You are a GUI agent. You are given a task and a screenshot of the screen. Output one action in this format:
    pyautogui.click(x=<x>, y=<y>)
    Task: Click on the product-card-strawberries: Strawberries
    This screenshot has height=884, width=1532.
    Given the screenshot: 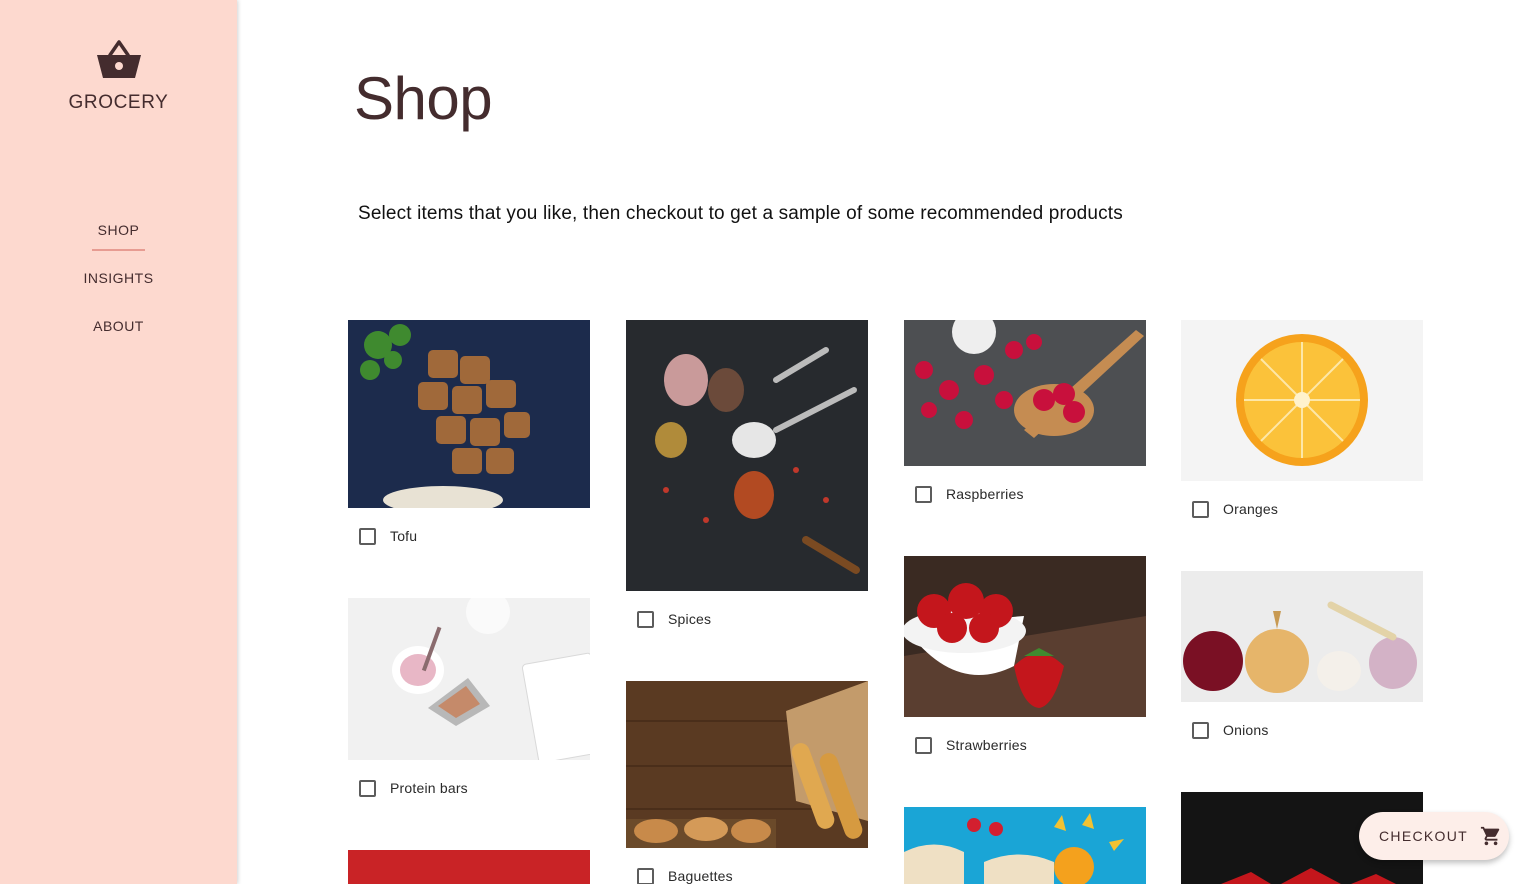 What is the action you would take?
    pyautogui.click(x=1025, y=664)
    